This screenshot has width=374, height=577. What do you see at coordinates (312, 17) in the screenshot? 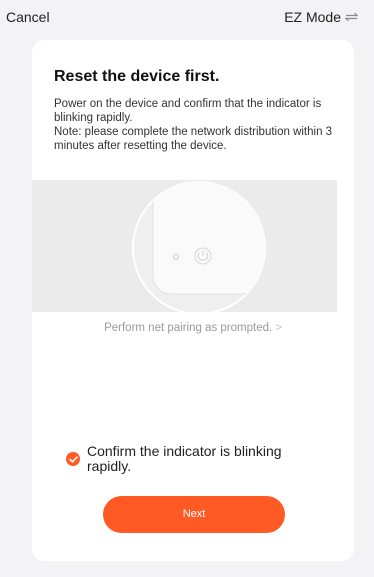
I see `mode-label: EZ Mode` at bounding box center [312, 17].